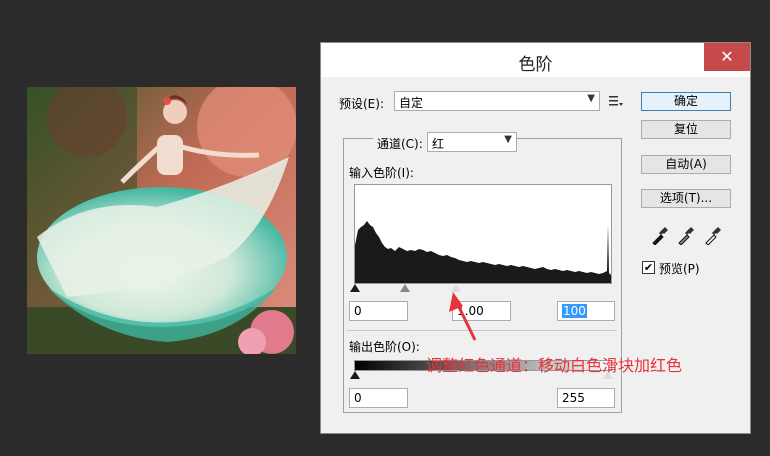 The height and width of the screenshot is (456, 770). I want to click on annotation-arrow, so click(463, 316).